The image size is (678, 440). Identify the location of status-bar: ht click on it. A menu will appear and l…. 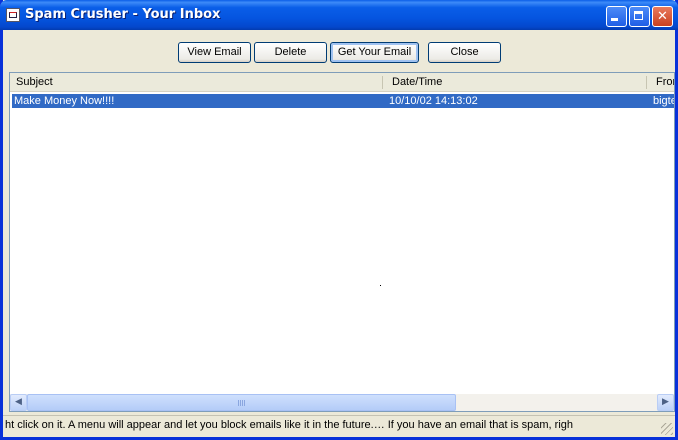
(339, 426).